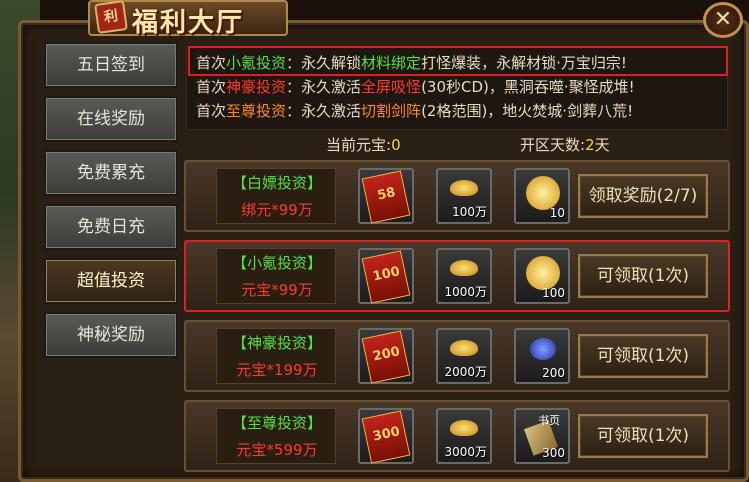 This screenshot has height=482, width=749. What do you see at coordinates (565, 145) in the screenshot?
I see `server-open-days: 开区天数:2天` at bounding box center [565, 145].